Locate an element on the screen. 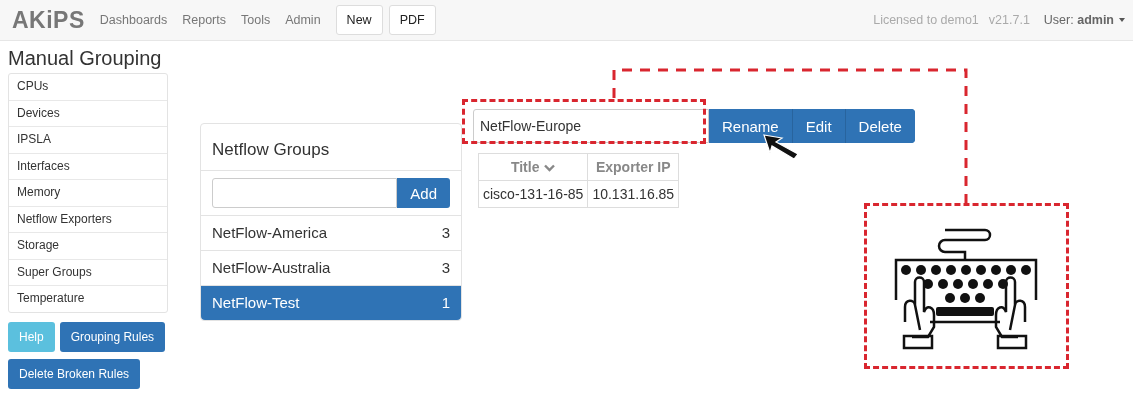 This screenshot has width=1133, height=404. sidebar-item: Netflow Exporters is located at coordinates (88, 219).